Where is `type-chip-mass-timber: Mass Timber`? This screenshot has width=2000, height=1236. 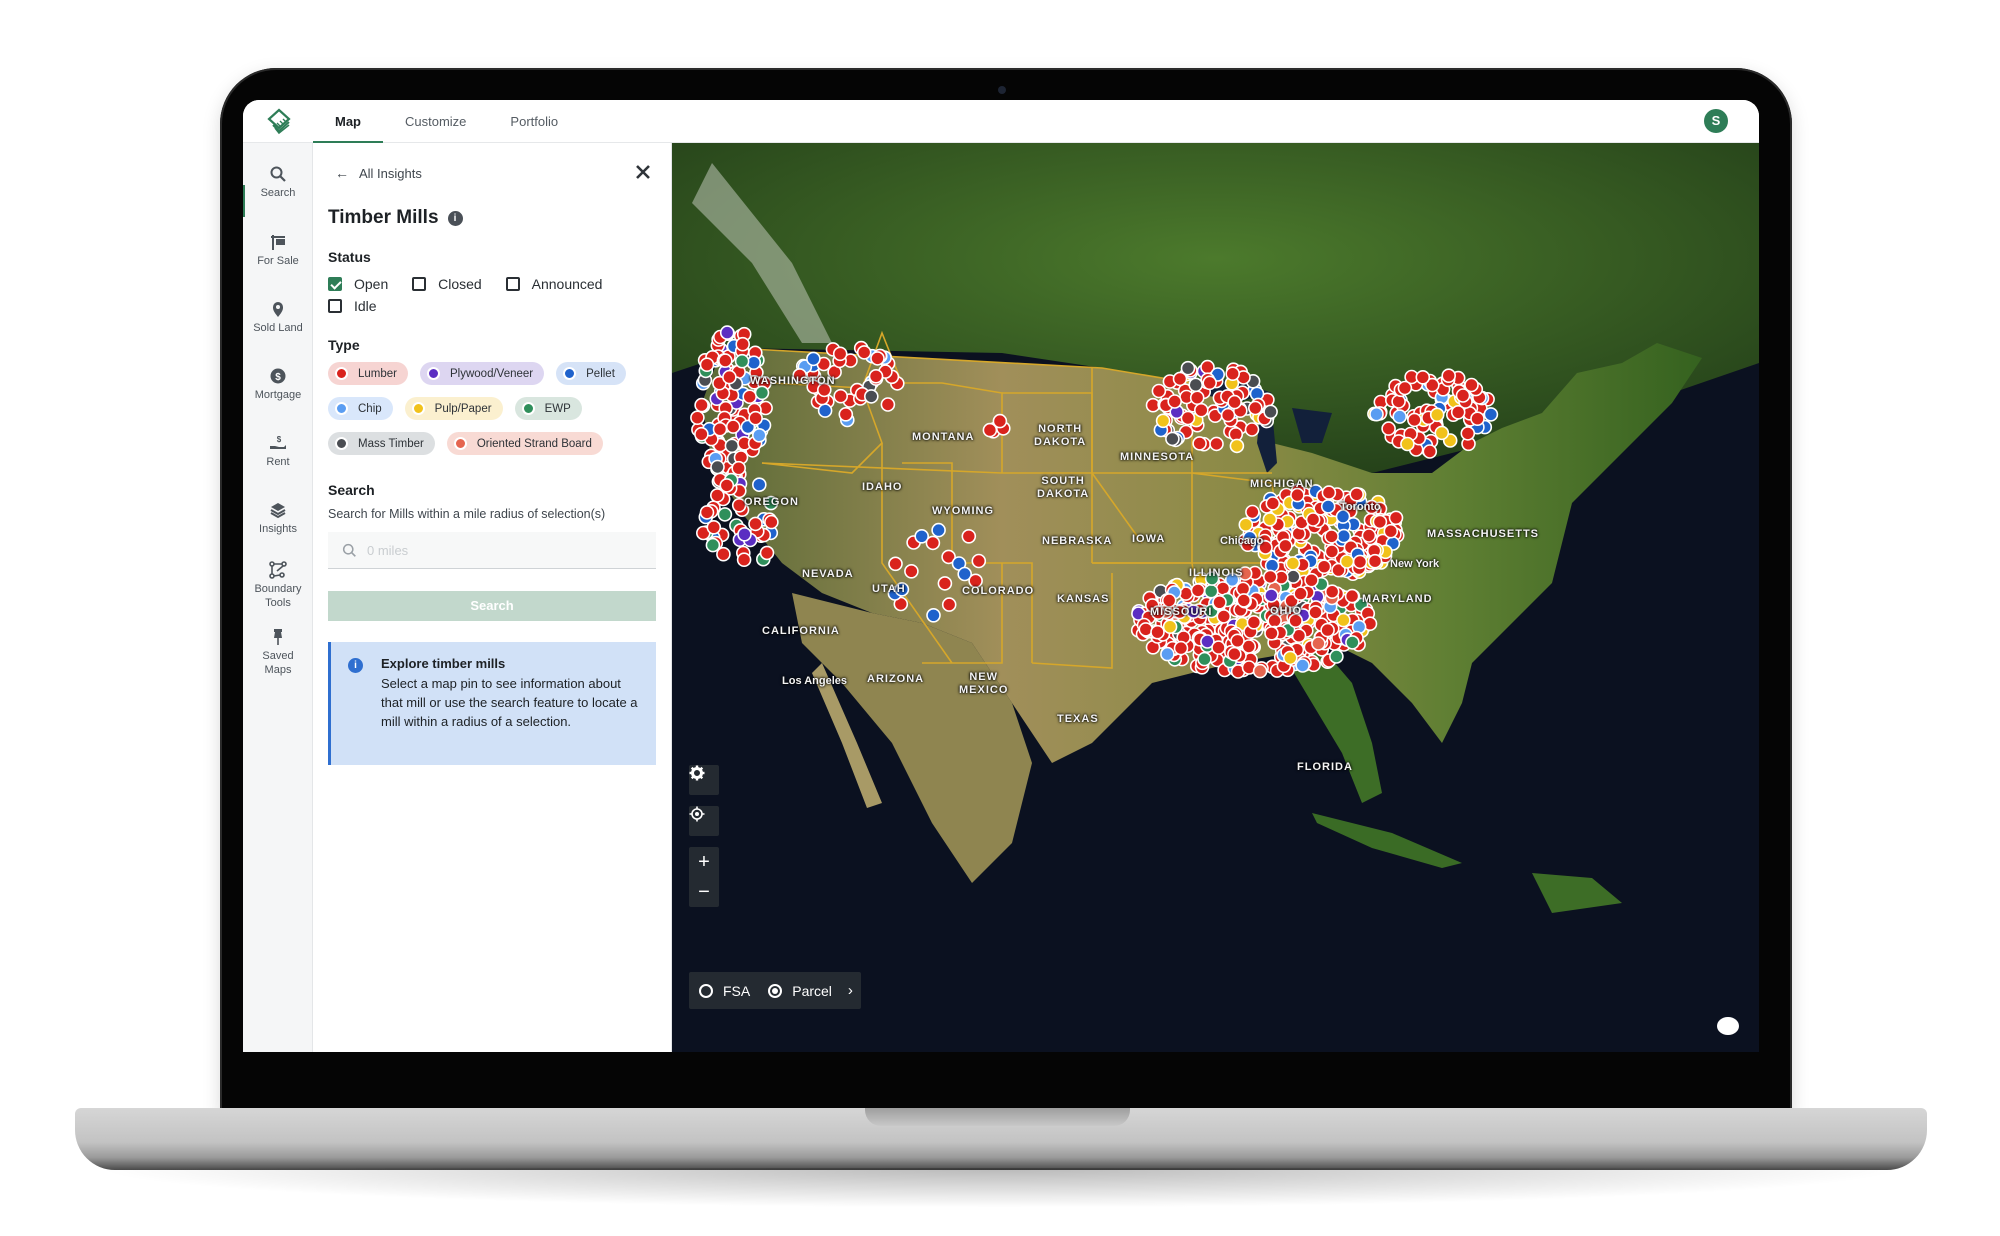 type-chip-mass-timber: Mass Timber is located at coordinates (381, 443).